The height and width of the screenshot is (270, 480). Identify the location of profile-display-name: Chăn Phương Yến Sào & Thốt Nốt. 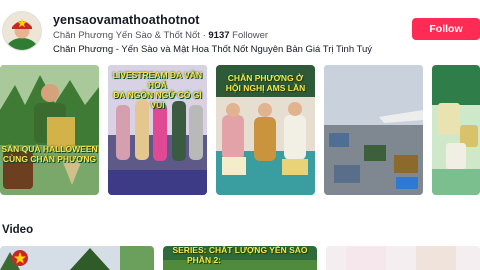
(126, 35).